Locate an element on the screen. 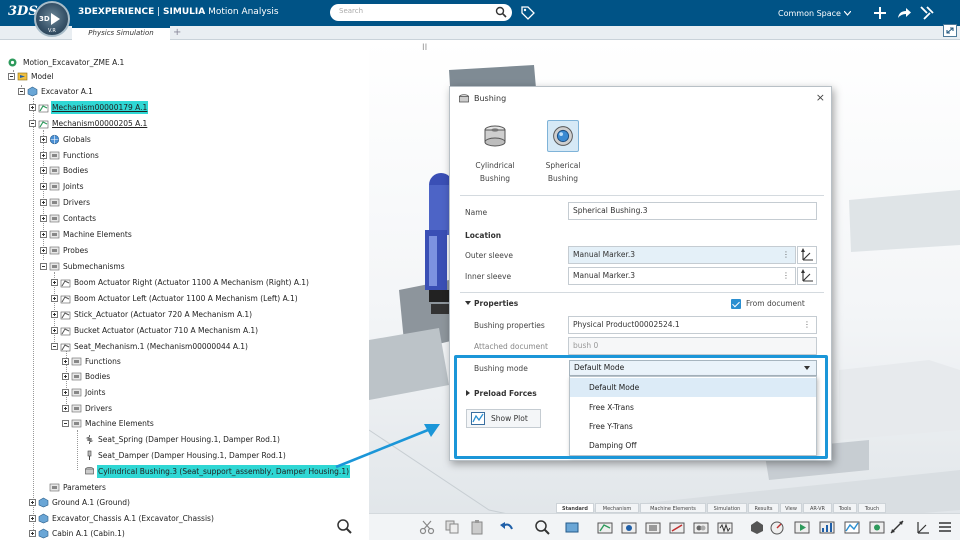 This screenshot has width=960, height=540. gear-icon is located at coordinates (12, 62).